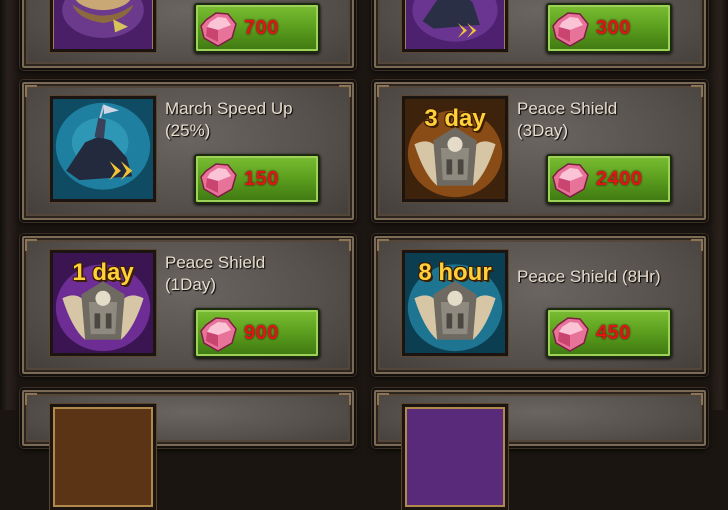  Describe the element at coordinates (103, 272) in the screenshot. I see `duration-label: 1 day` at that location.